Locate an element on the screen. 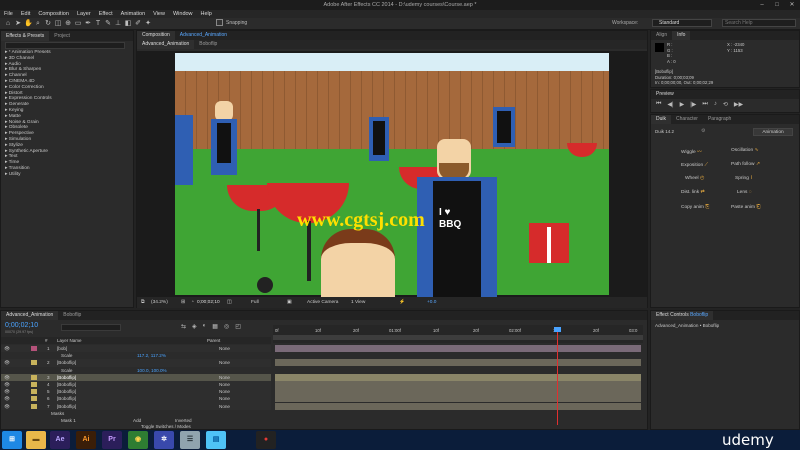 The width and height of the screenshot is (800, 450). search-help-input is located at coordinates (759, 23).